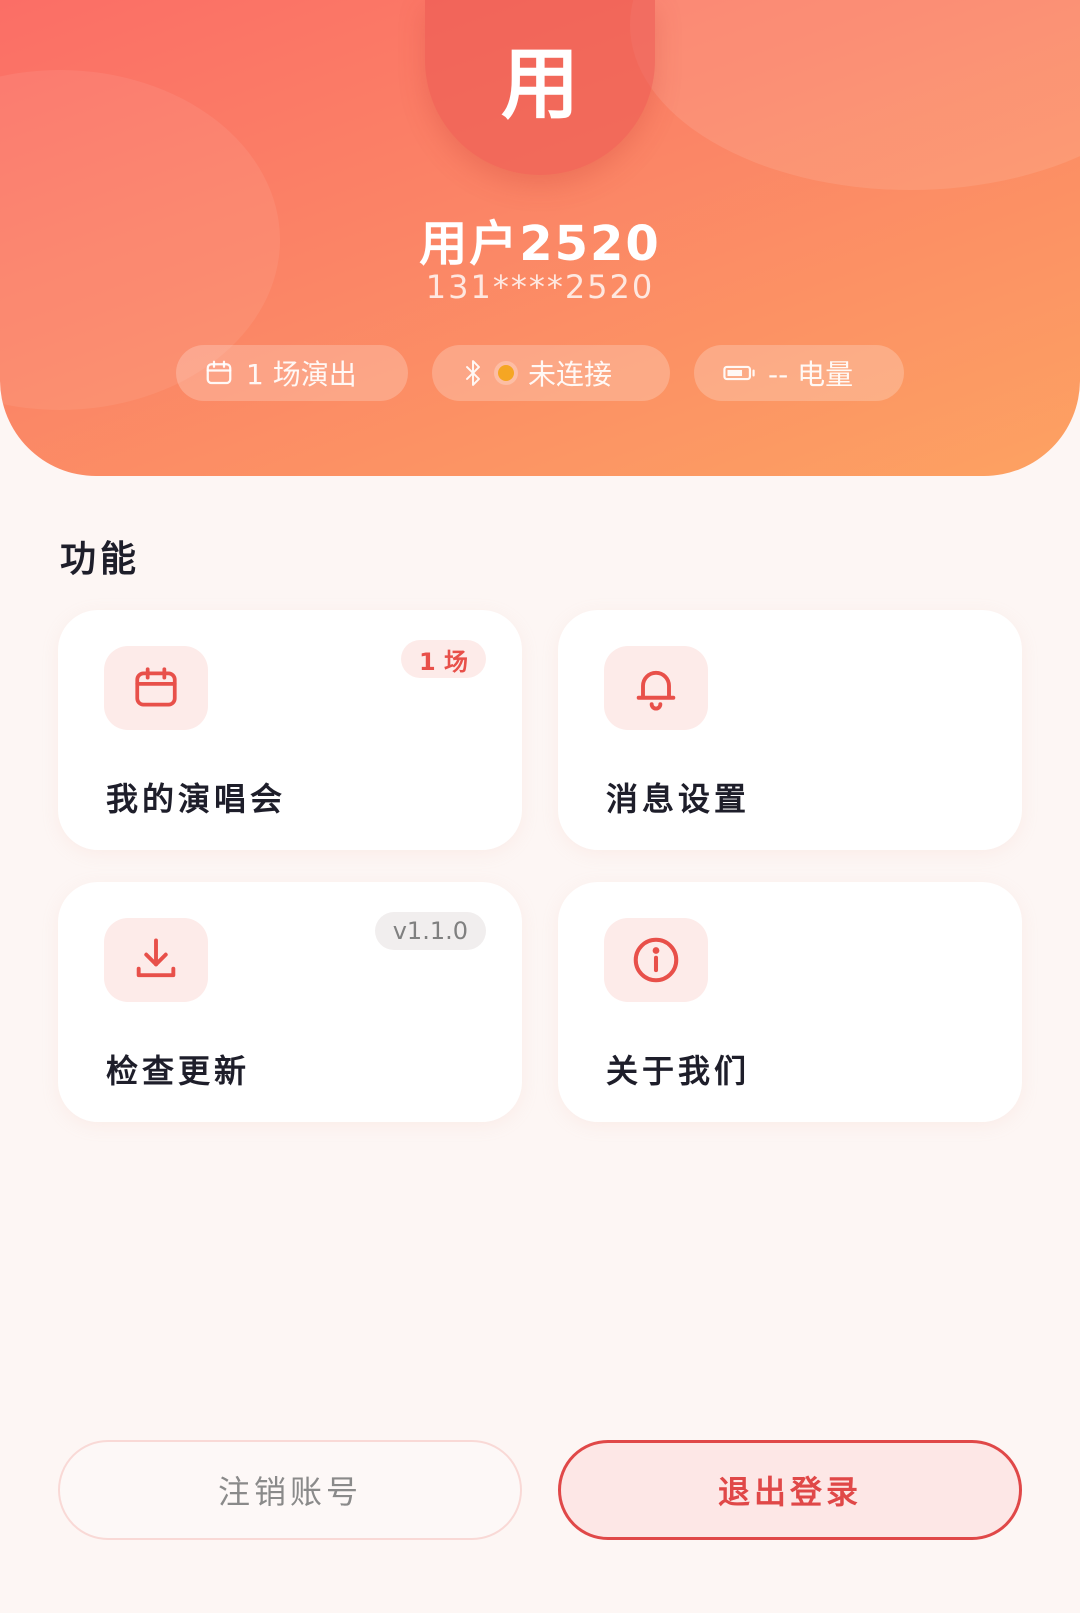  I want to click on bluetooth-icon, so click(473, 373).